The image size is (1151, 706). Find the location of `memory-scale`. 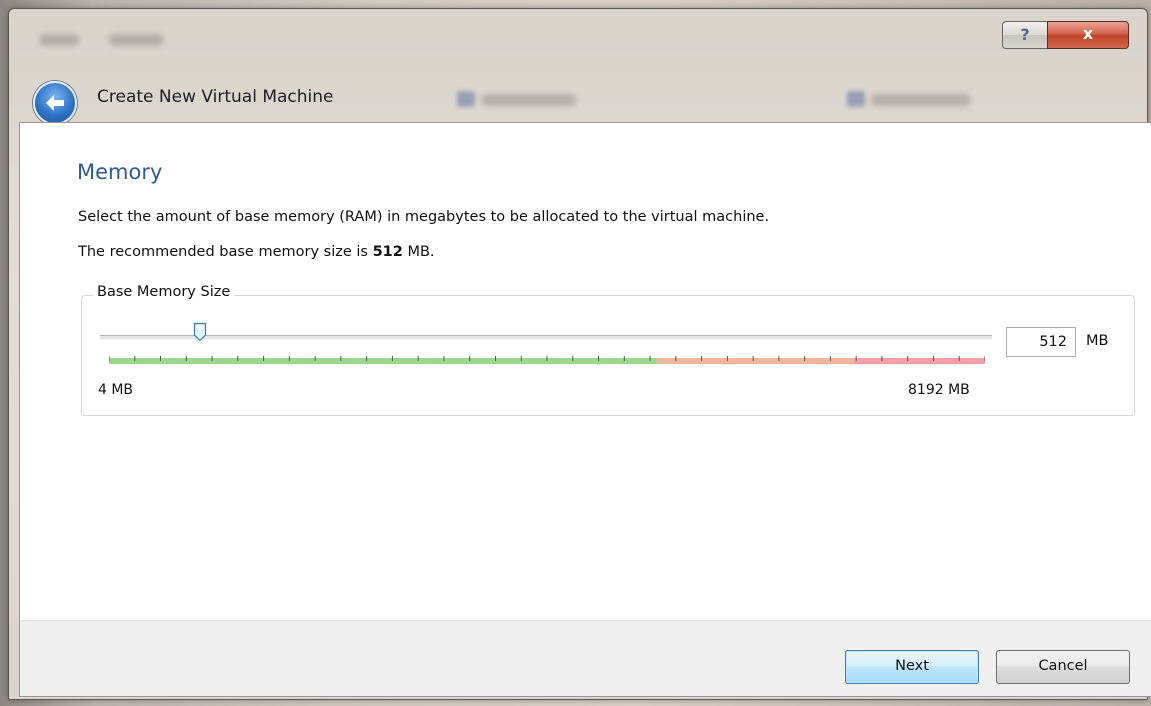

memory-scale is located at coordinates (547, 360).